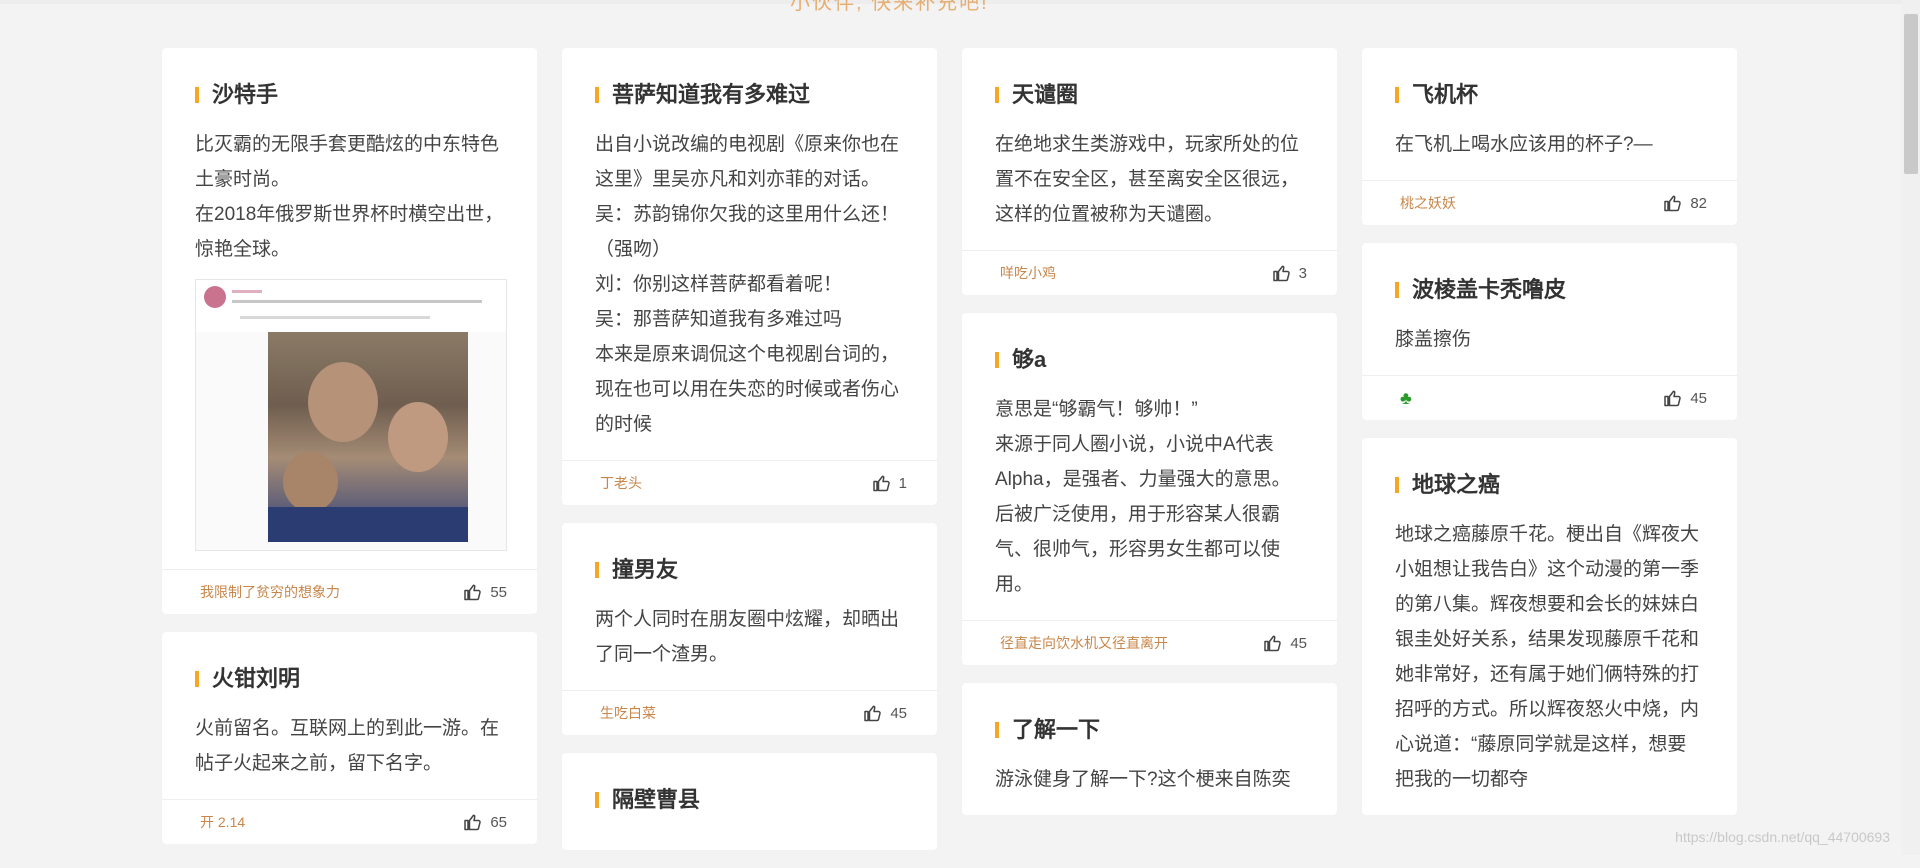 The image size is (1920, 868). Describe the element at coordinates (349, 591) in the screenshot. I see `card-footer: 我限制了贫穷的想象力 55` at that location.